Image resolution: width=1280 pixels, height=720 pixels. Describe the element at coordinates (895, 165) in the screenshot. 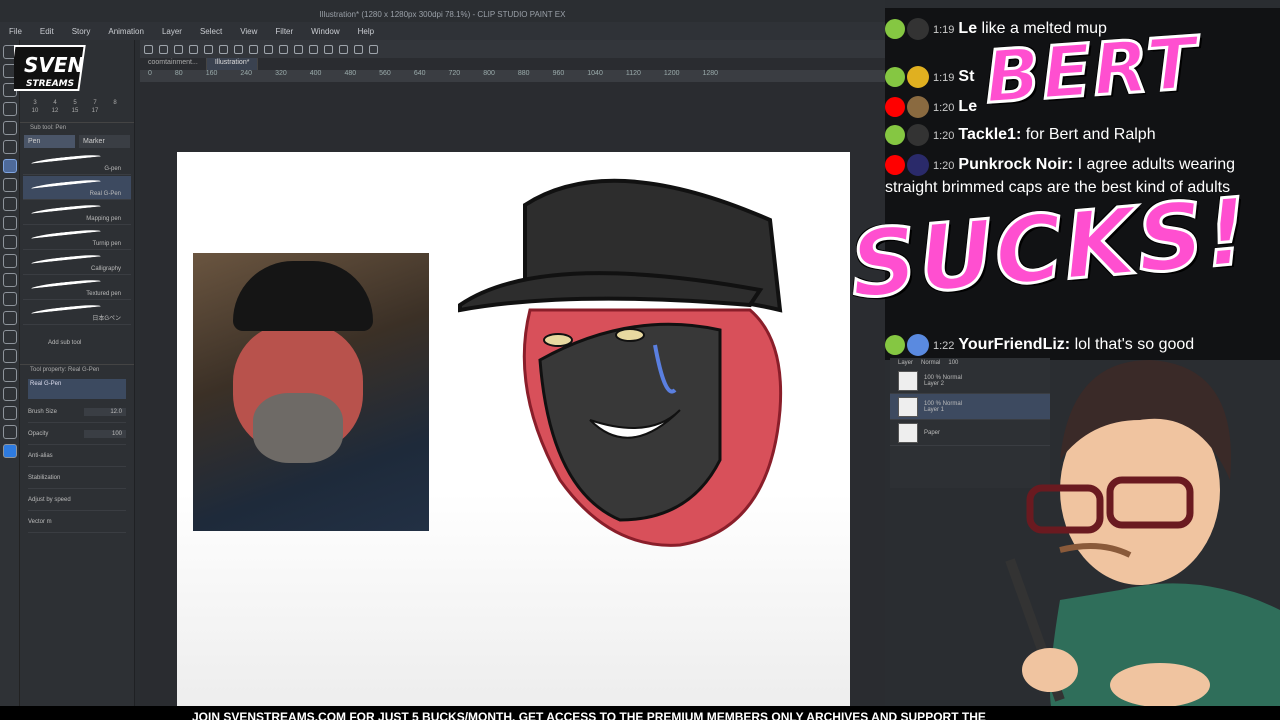

I see `youtube-icon` at that location.